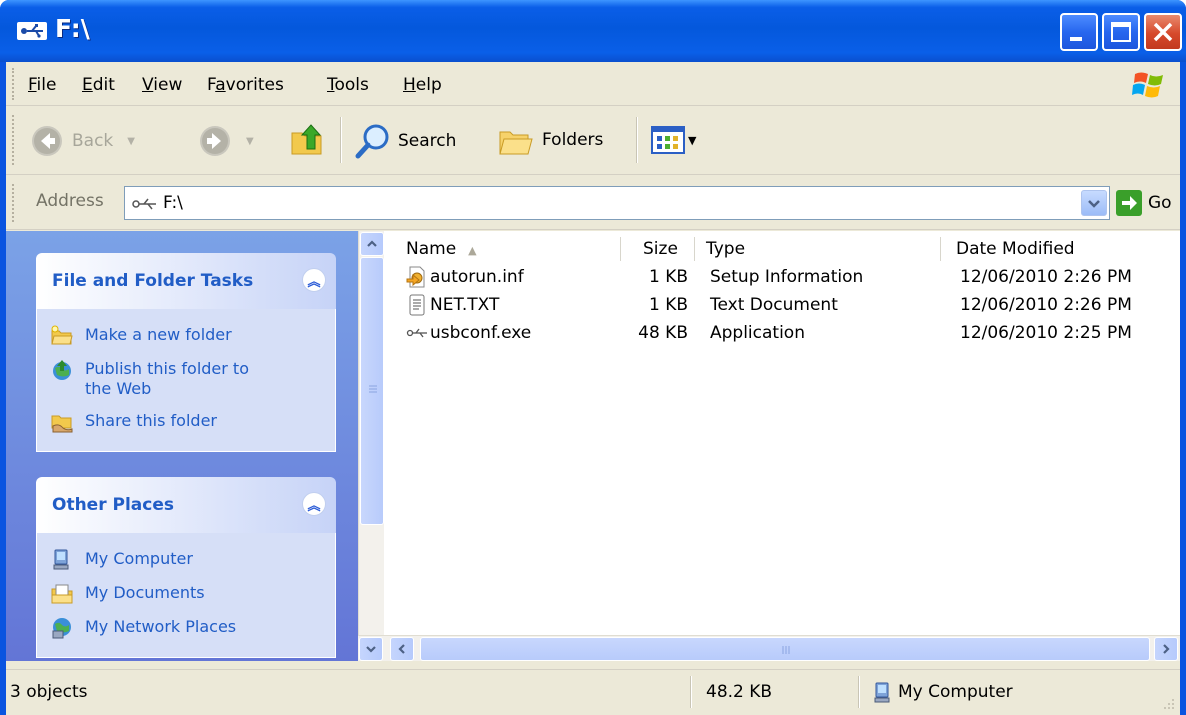 The width and height of the screenshot is (1186, 715). Describe the element at coordinates (1166, 649) in the screenshot. I see `scroll-right-button` at that location.